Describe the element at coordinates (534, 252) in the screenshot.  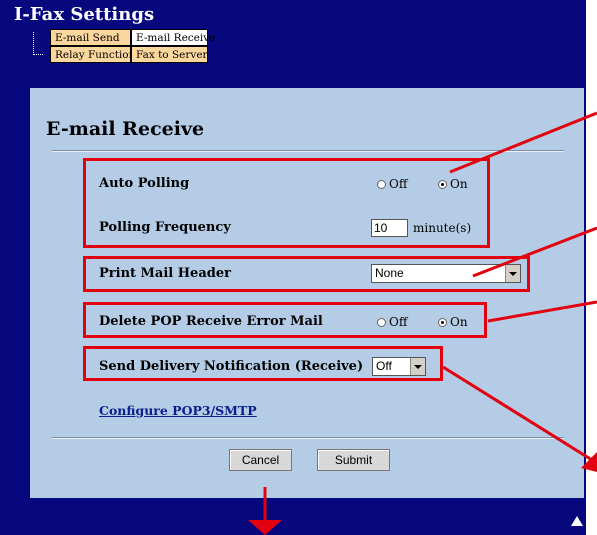
I see `arrow-line-mail-header` at that location.